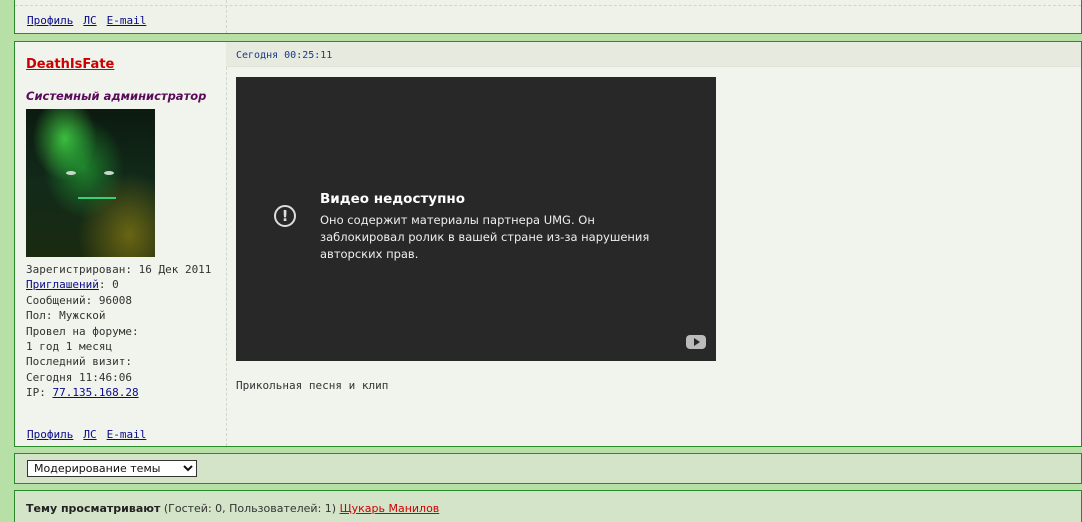 The height and width of the screenshot is (522, 1082). Describe the element at coordinates (116, 96) in the screenshot. I see `author-role: Системный администратор` at that location.